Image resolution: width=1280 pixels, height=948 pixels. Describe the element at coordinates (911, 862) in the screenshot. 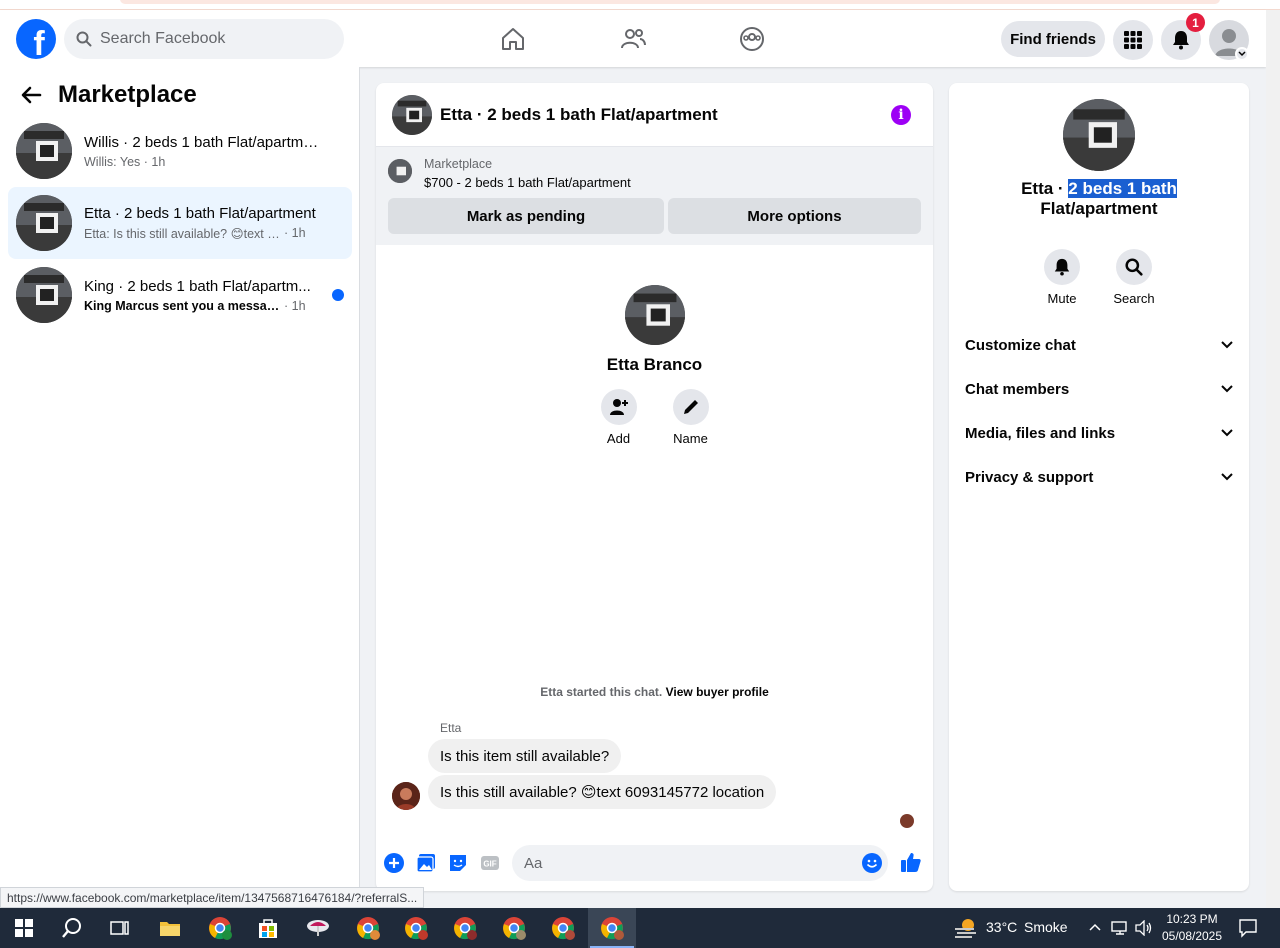

I see `thumbs-up-icon` at that location.